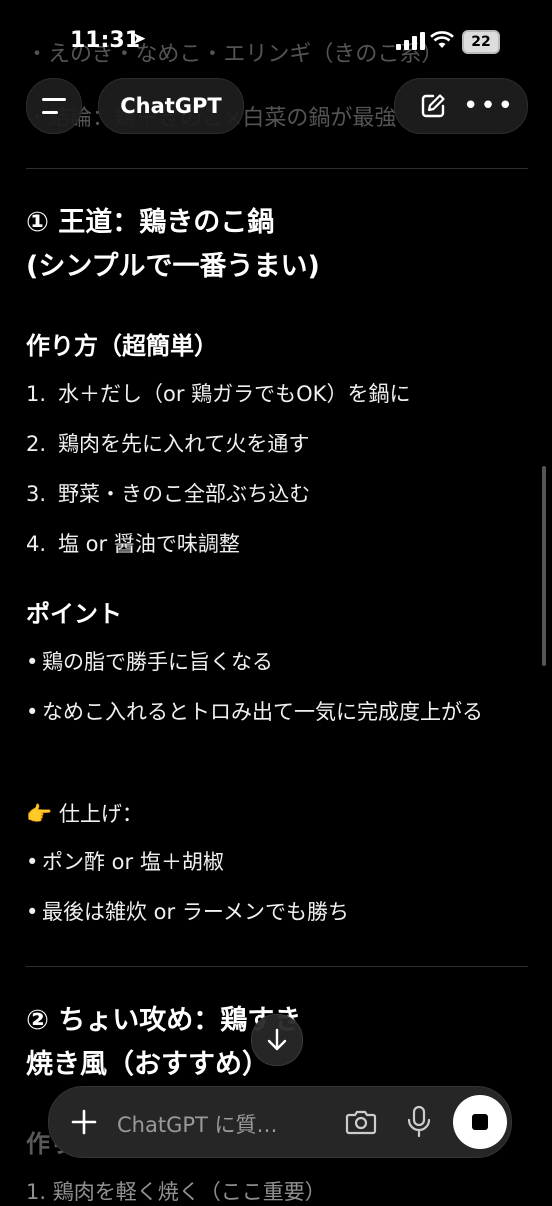 This screenshot has width=552, height=1206. I want to click on section-heading-sub: (シンプルで一番うまい), so click(173, 266).